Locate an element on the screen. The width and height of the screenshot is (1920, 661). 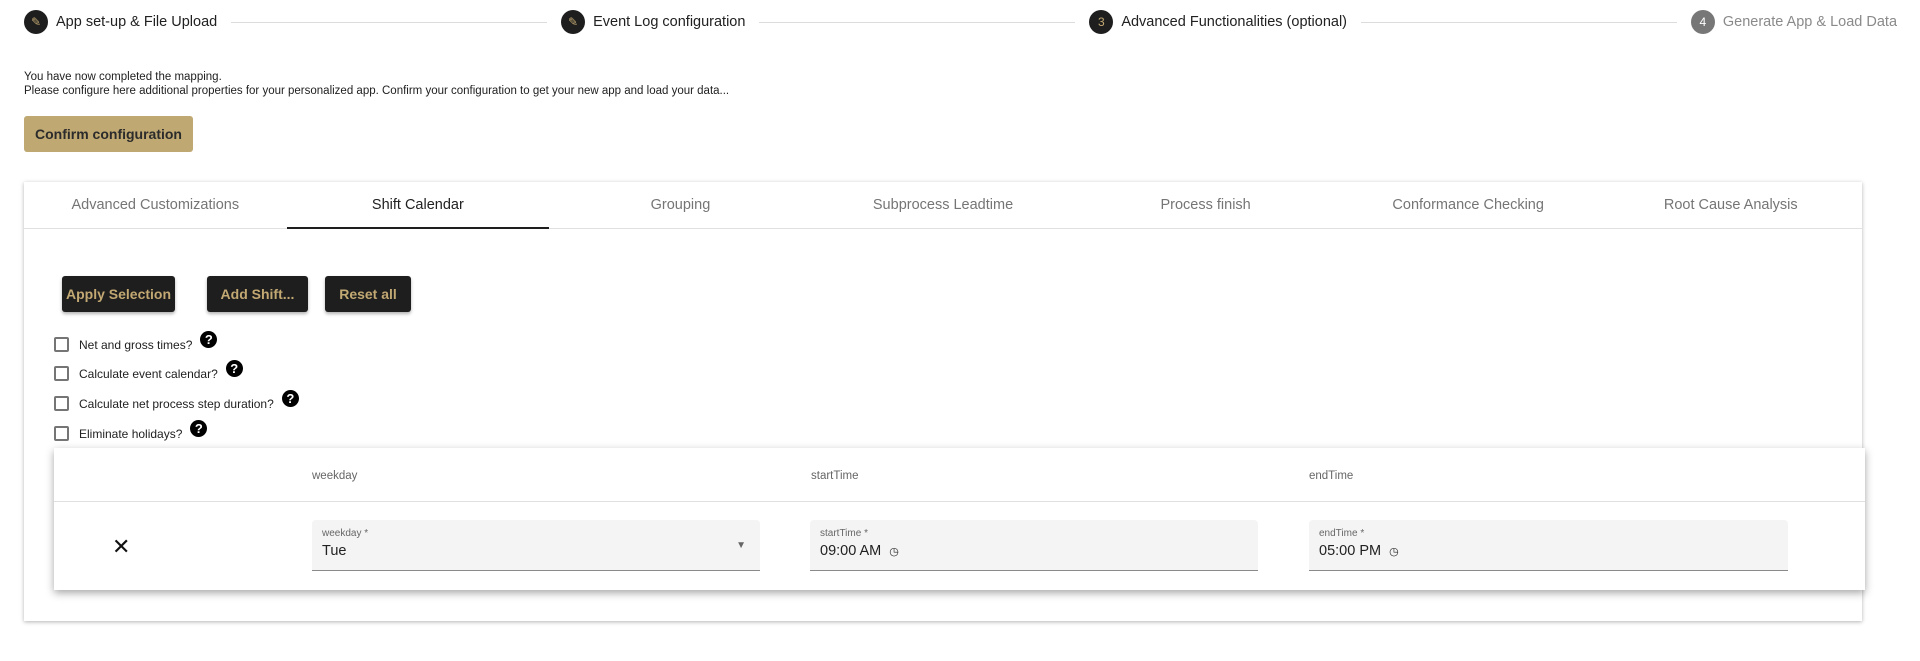
header-end-time: endTime is located at coordinates (1331, 476).